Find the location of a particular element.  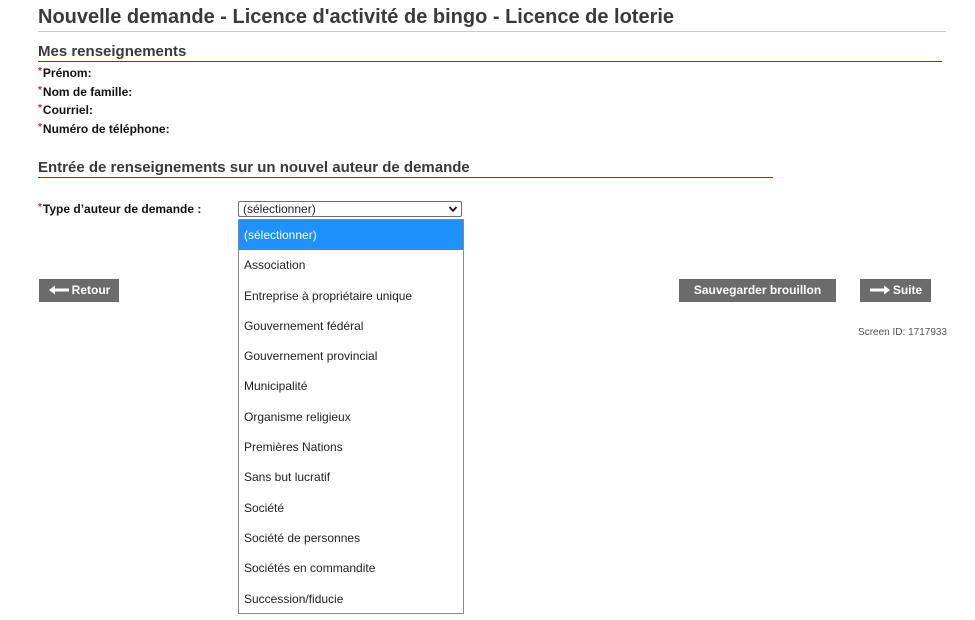

field-label-text: Type d’auteur de demande : is located at coordinates (122, 209).